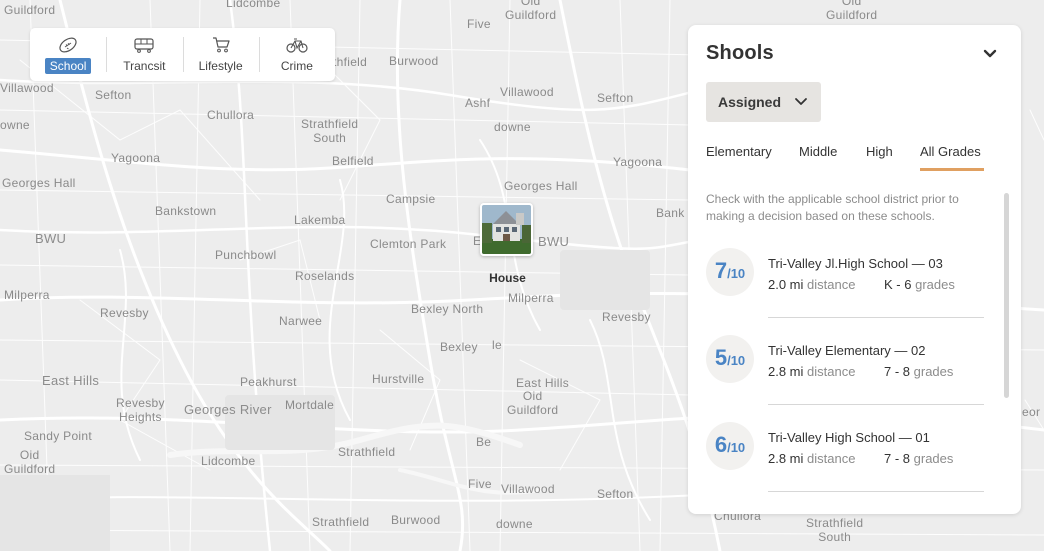 This screenshot has width=1044, height=551. I want to click on map-label: Be, so click(484, 442).